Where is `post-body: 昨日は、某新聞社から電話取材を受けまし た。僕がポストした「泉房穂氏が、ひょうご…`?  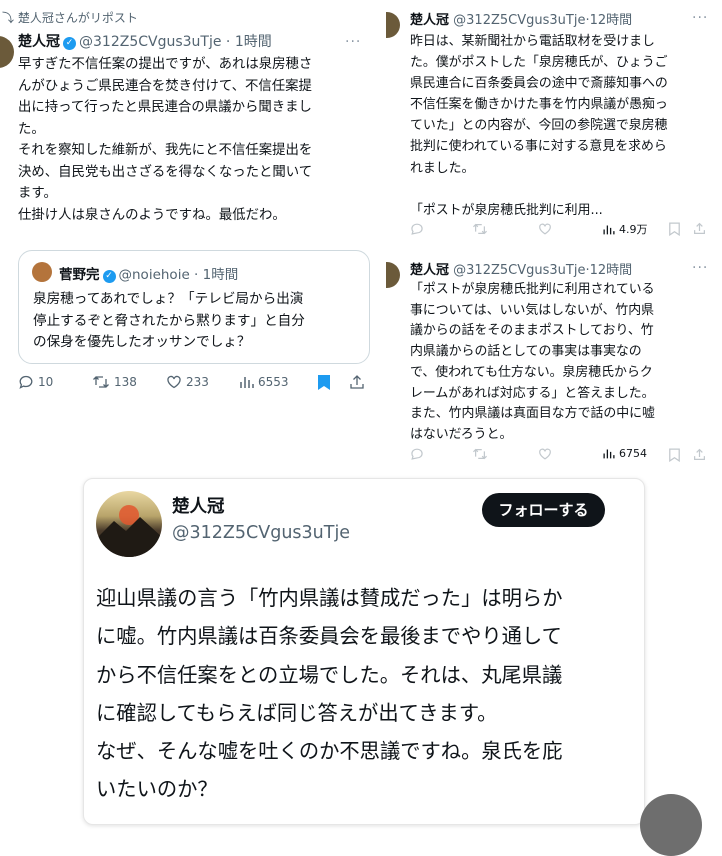
post-body: 昨日は、某新聞社から電話取材を受けまし た。僕がポストした「泉房穂氏が、ひょうご… is located at coordinates (563, 126).